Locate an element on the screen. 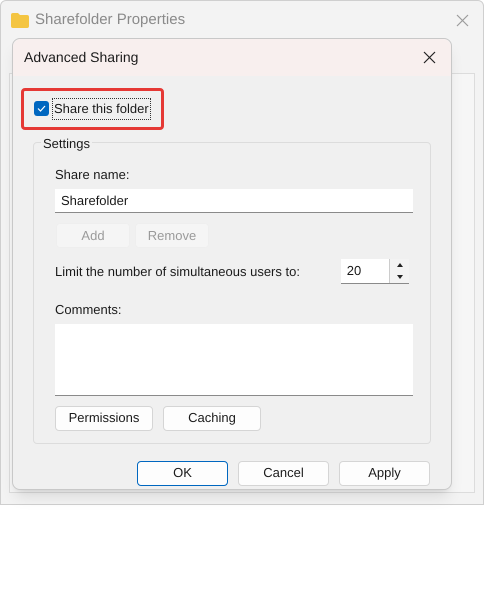 This screenshot has width=484, height=594. dialog-button: Permissions is located at coordinates (104, 418).